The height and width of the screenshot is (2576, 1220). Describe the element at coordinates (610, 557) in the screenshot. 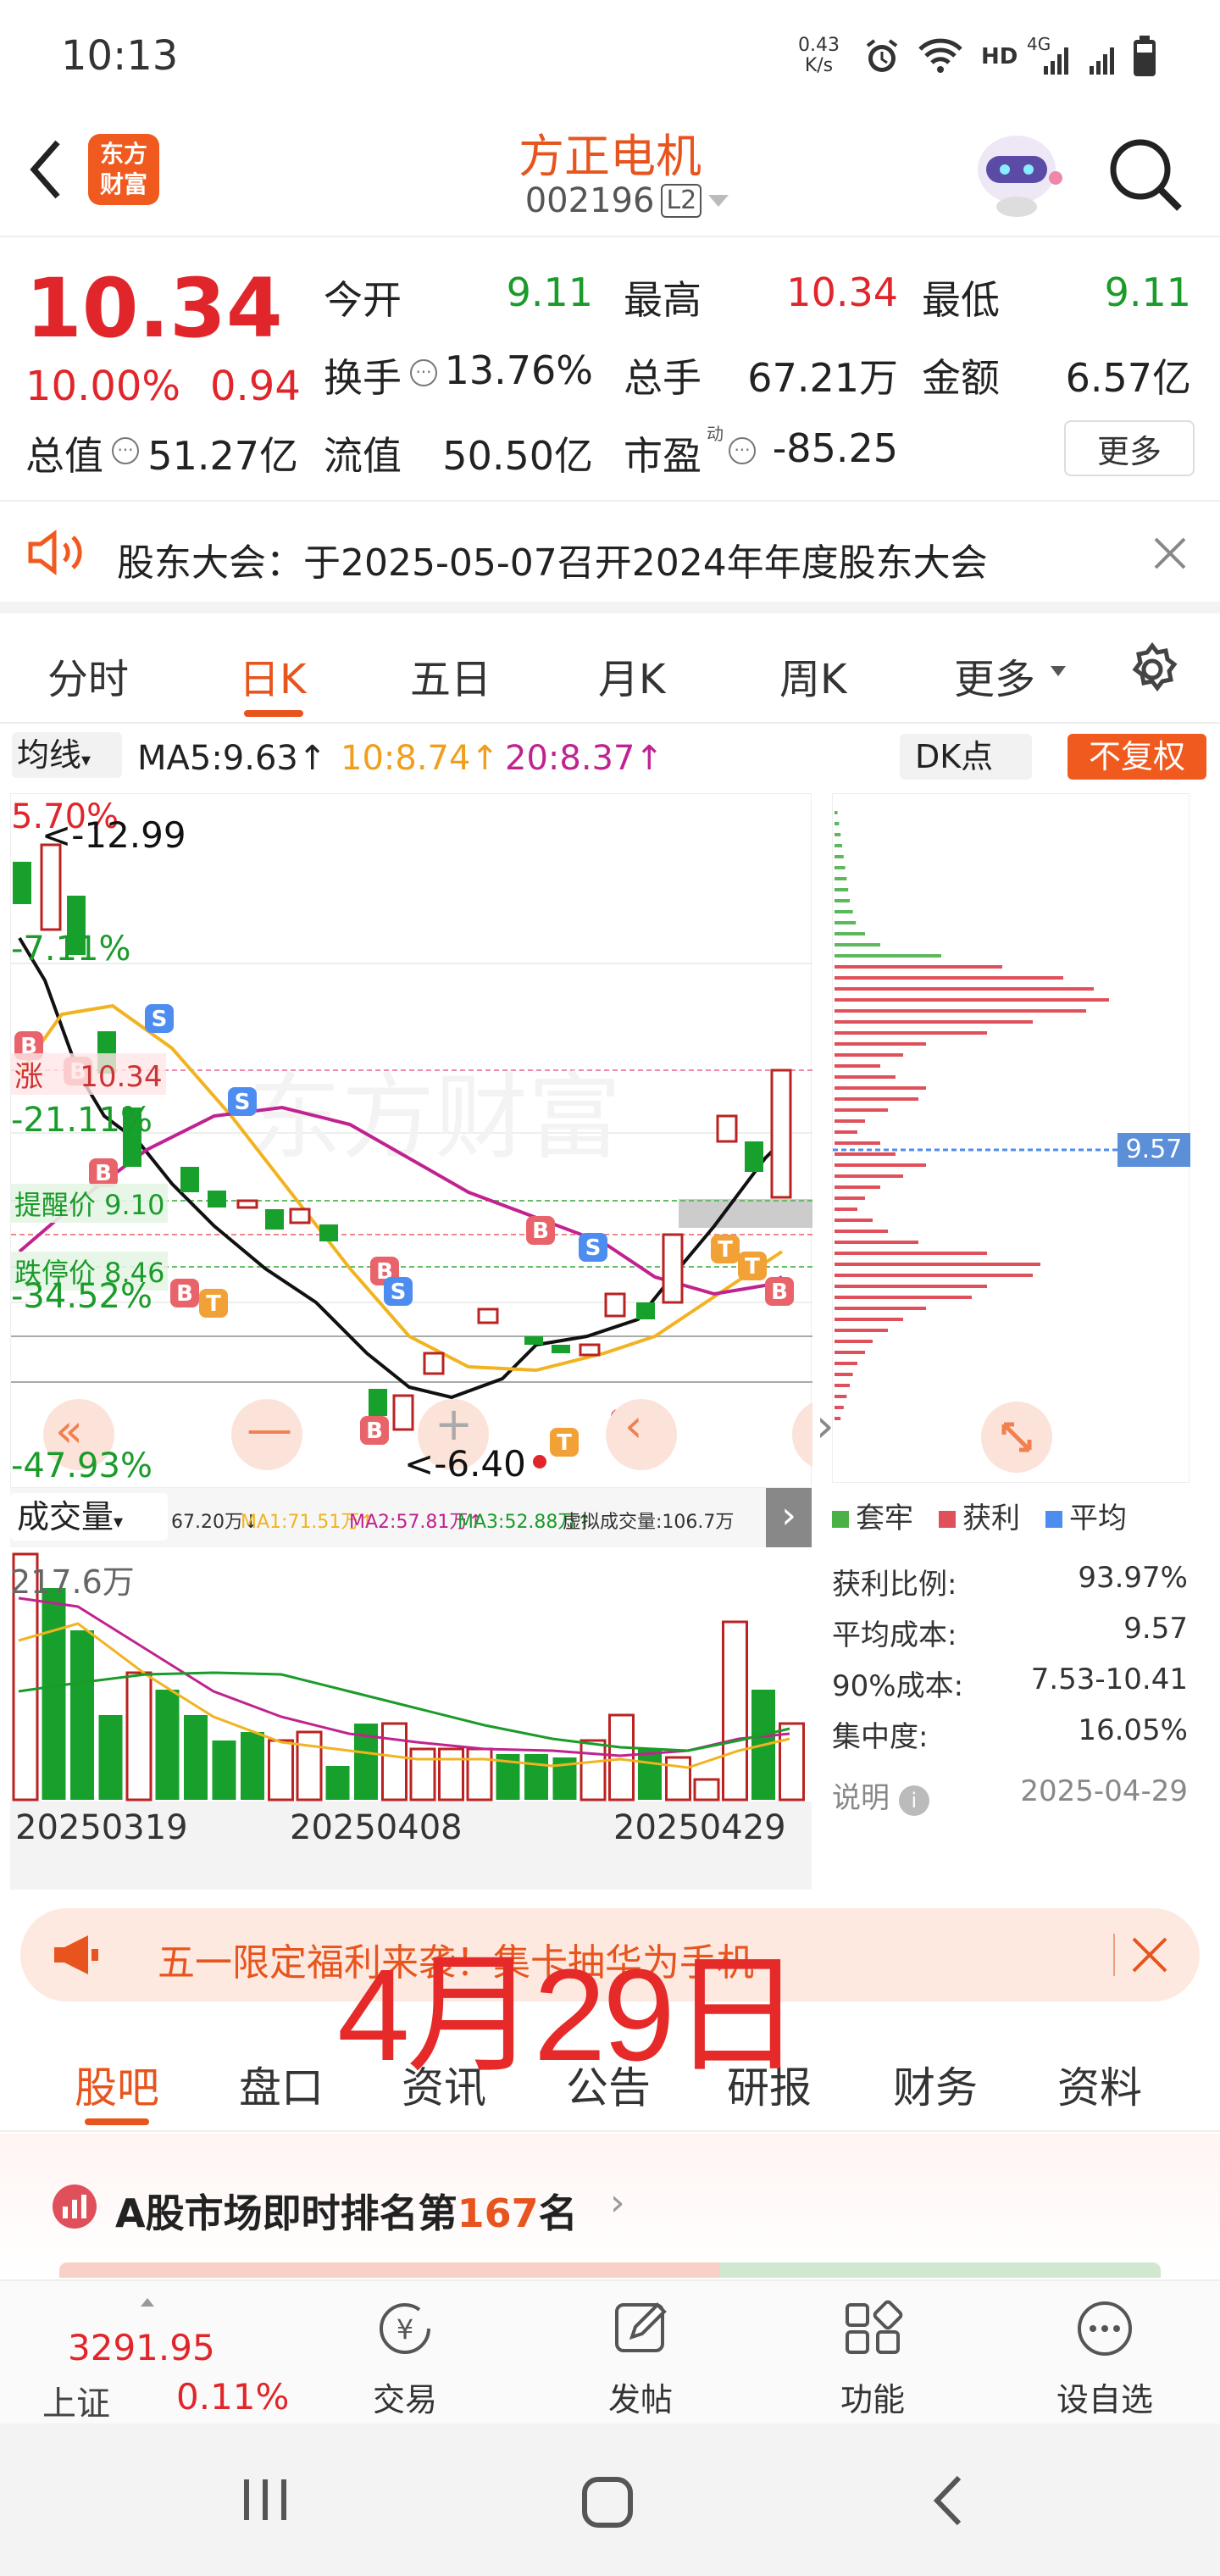

I see `notice-bar: 股东大会：于2025-05-07召开2024年年度股东大会` at that location.